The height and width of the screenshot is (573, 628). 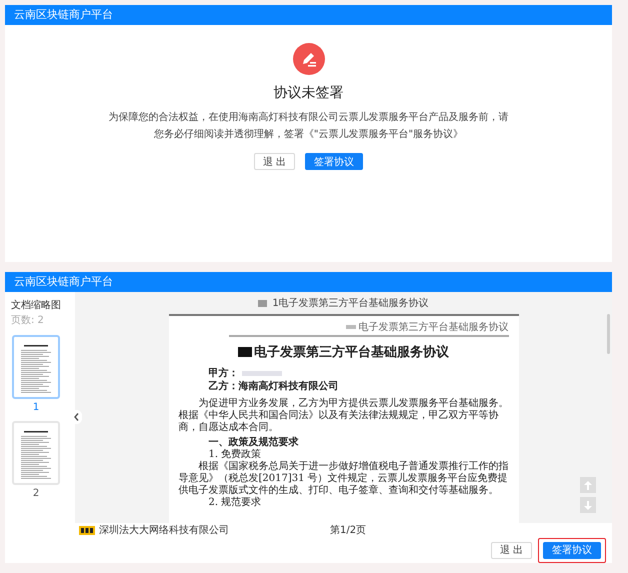 What do you see at coordinates (254, 442) in the screenshot?
I see `section-heading: 一、政策及规范要求` at bounding box center [254, 442].